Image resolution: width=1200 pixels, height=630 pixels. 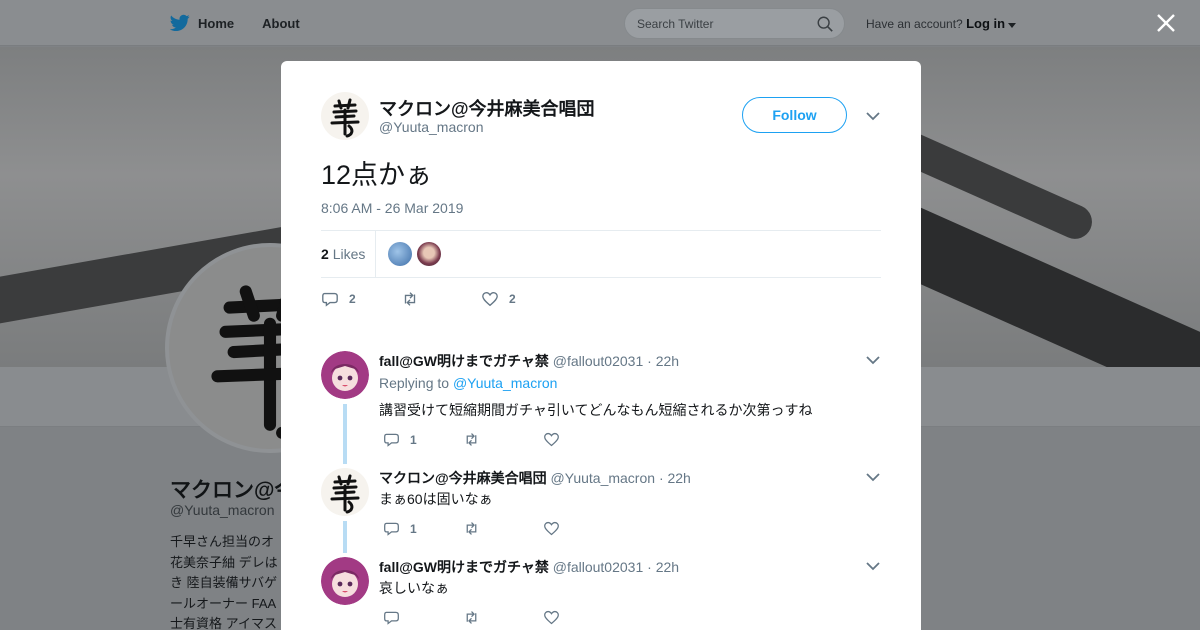 I want to click on account-area: Have an account? Log in, so click(x=941, y=23).